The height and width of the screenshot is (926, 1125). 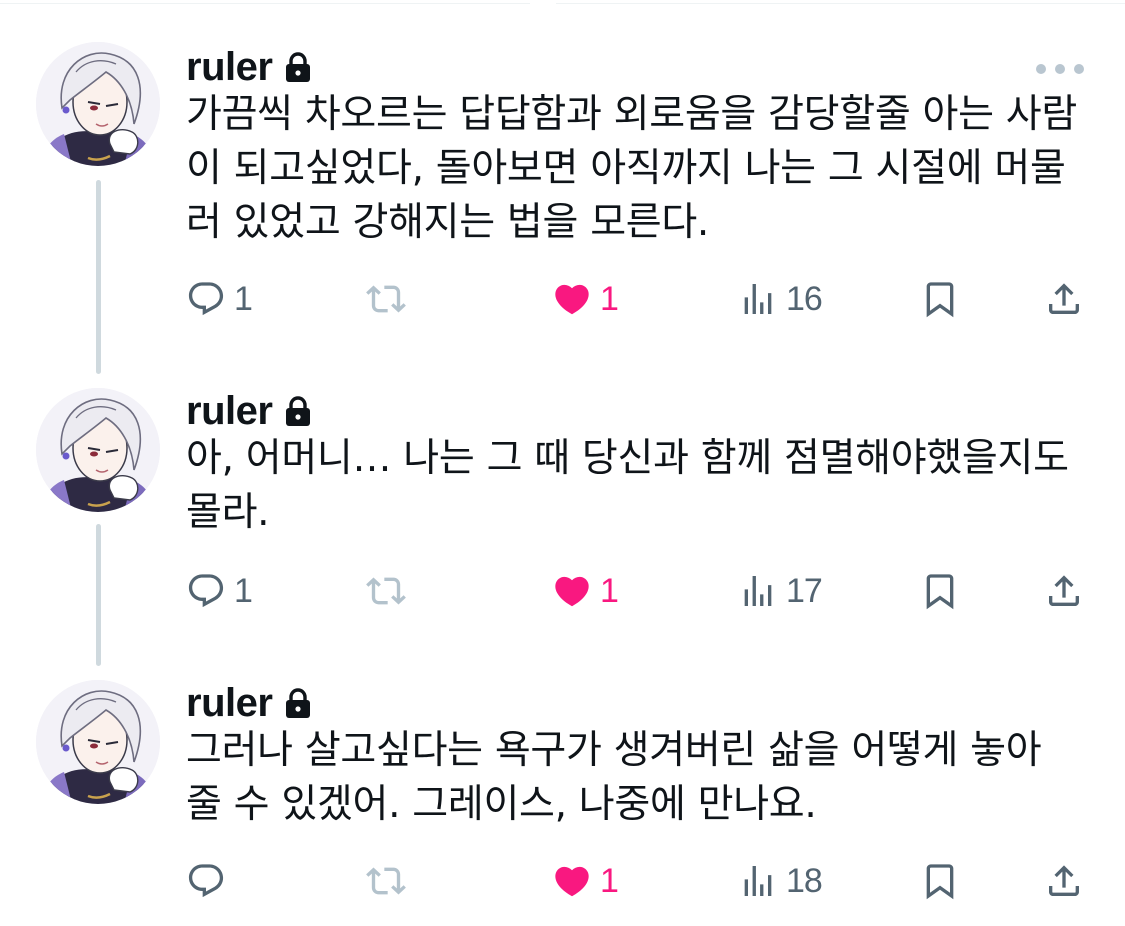 I want to click on views-button: 18, so click(x=780, y=881).